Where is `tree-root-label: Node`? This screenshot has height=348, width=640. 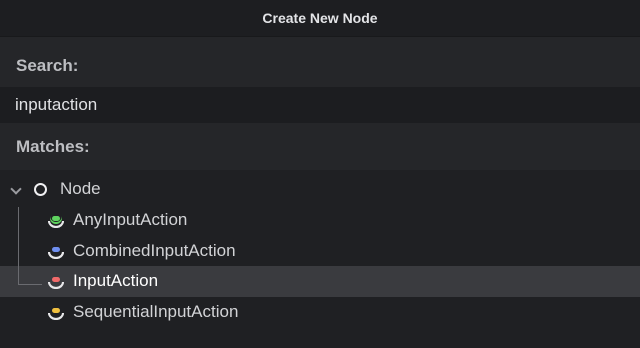
tree-root-label: Node is located at coordinates (80, 188).